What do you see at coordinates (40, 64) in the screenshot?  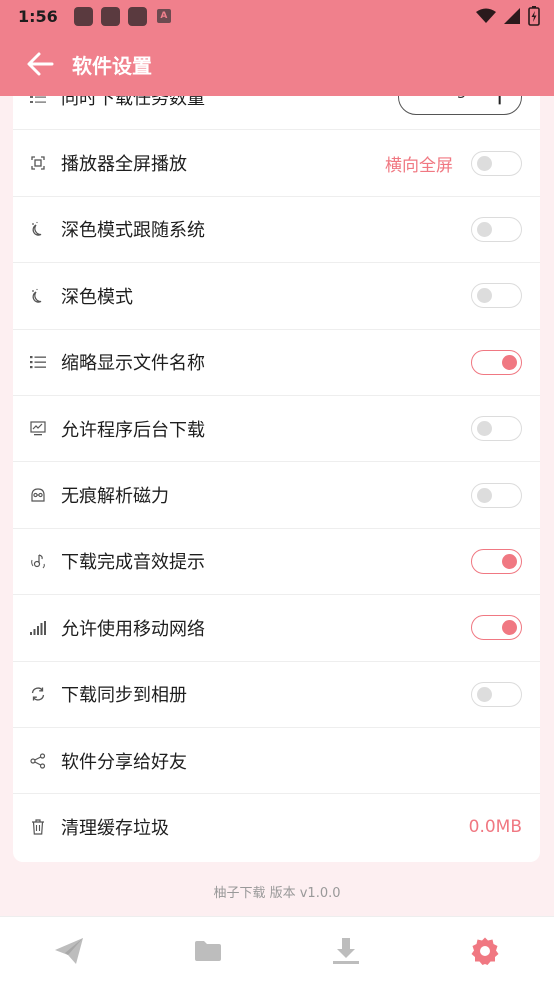 I see `back-arrow-icon` at bounding box center [40, 64].